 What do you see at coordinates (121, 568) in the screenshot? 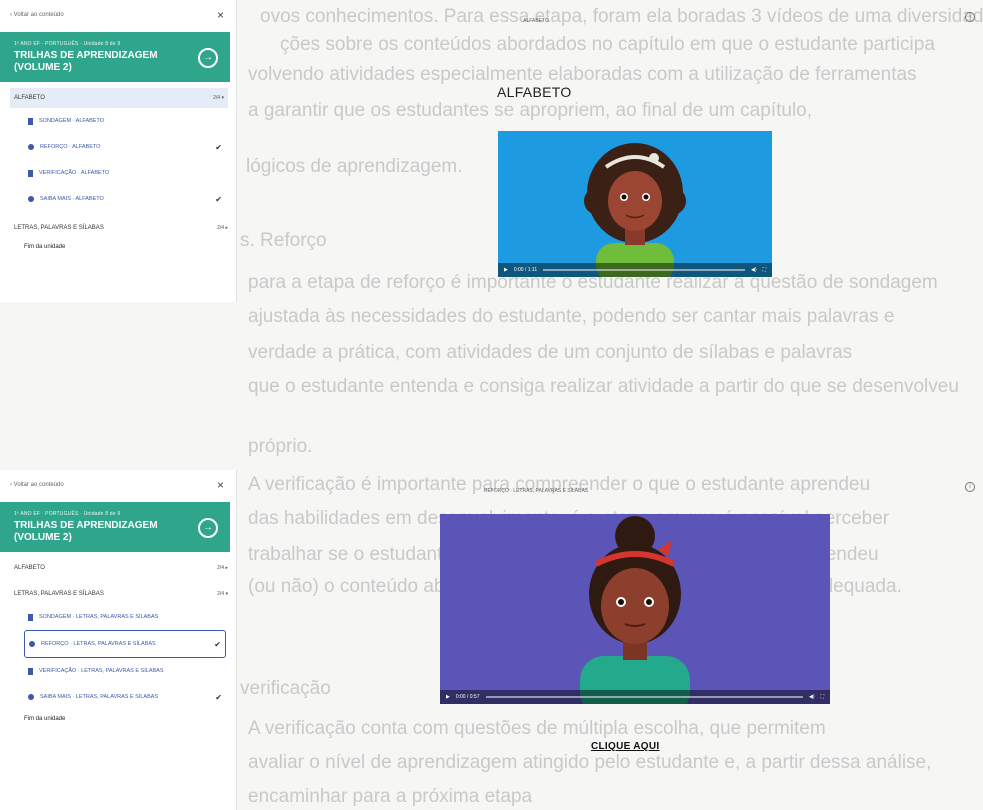
I see `module-alfabeto: ALFABETO 2/4 ▸` at bounding box center [121, 568].